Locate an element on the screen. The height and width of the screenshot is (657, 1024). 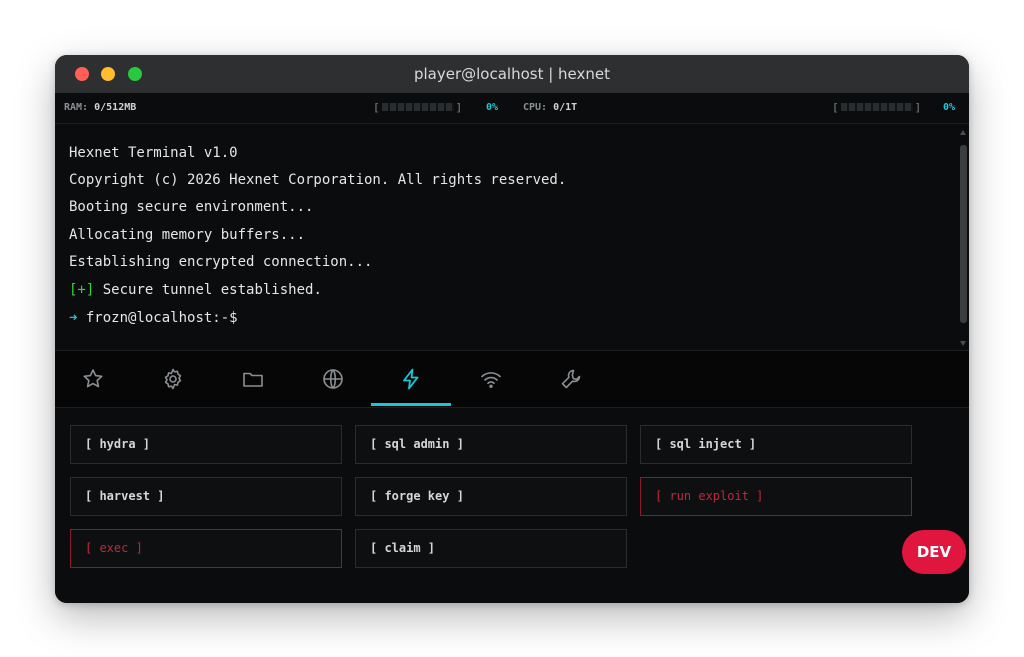
hydra-button: [ hydra ] is located at coordinates (206, 444).